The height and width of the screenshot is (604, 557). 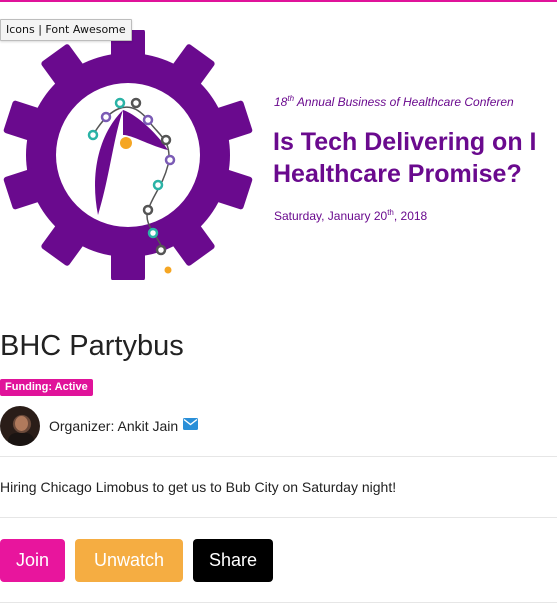 I want to click on organizer-row: Organizer: Ankit Jain, so click(x=99, y=426).